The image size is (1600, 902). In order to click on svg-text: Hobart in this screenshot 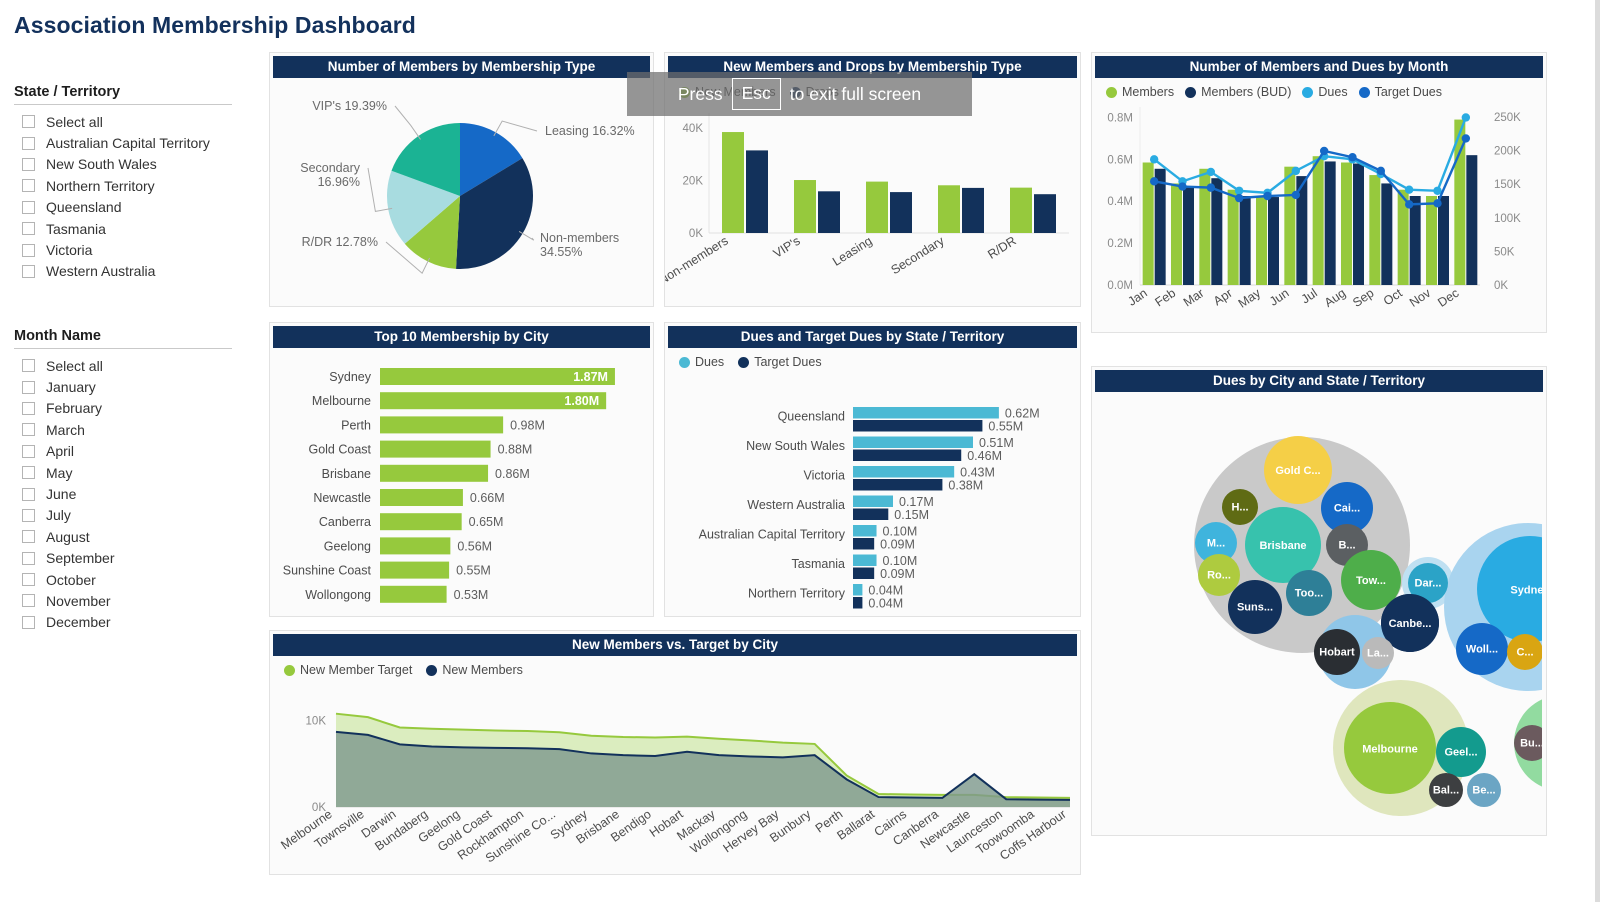, I will do `click(1337, 653)`.